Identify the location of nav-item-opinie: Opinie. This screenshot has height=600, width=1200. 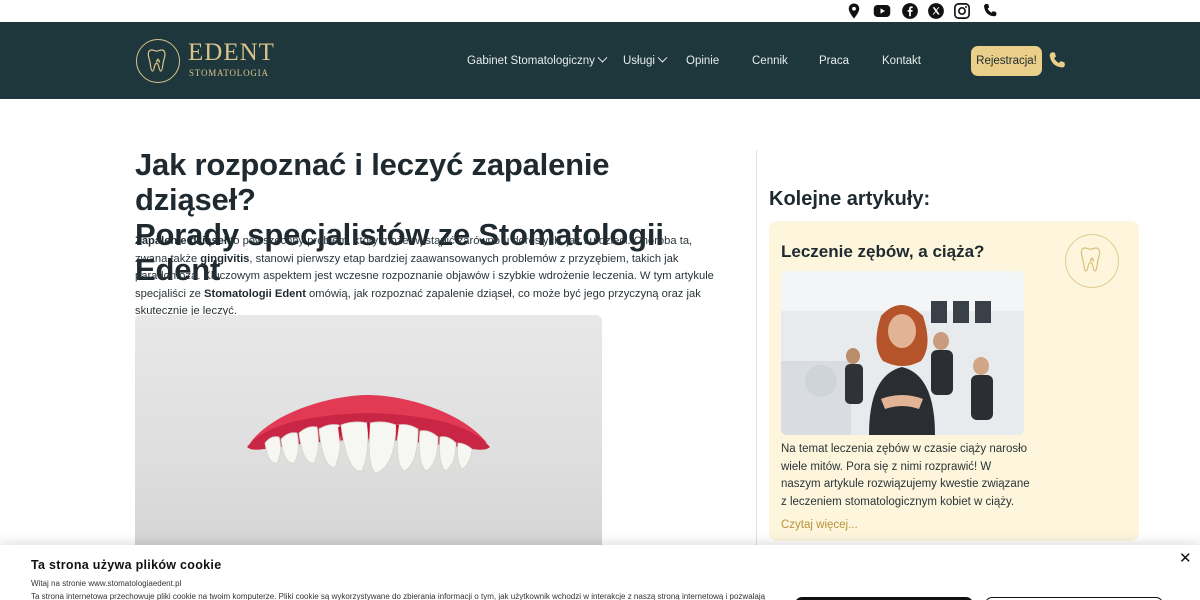
(702, 61).